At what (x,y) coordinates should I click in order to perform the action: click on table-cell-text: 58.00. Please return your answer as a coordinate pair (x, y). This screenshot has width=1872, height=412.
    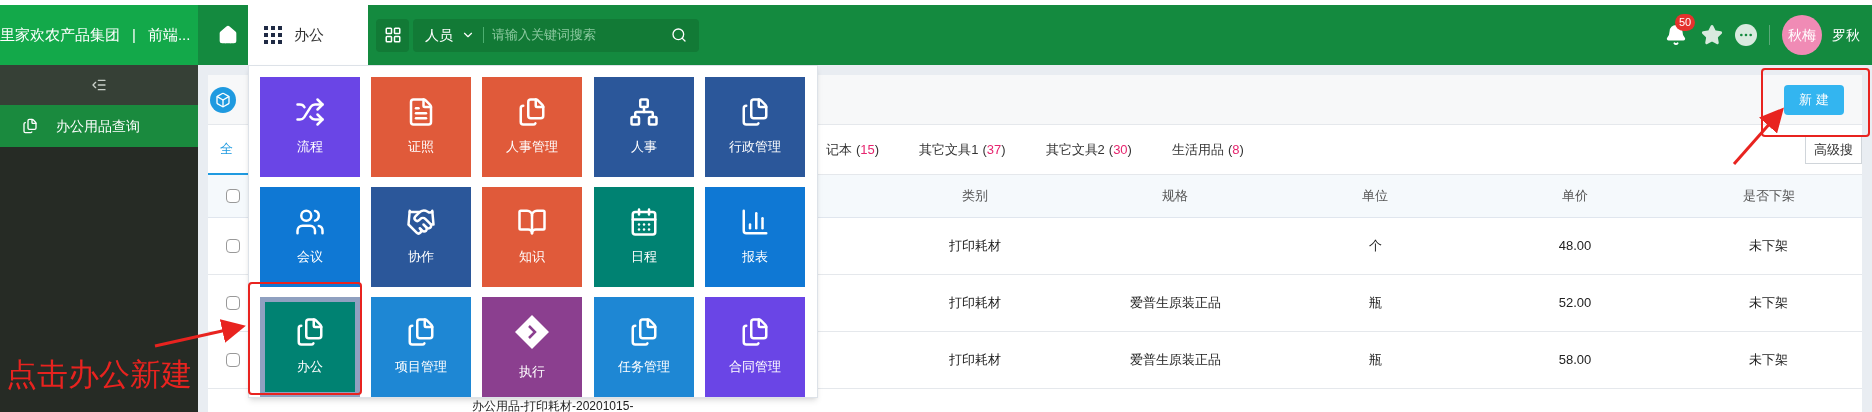
    Looking at the image, I should click on (1575, 360).